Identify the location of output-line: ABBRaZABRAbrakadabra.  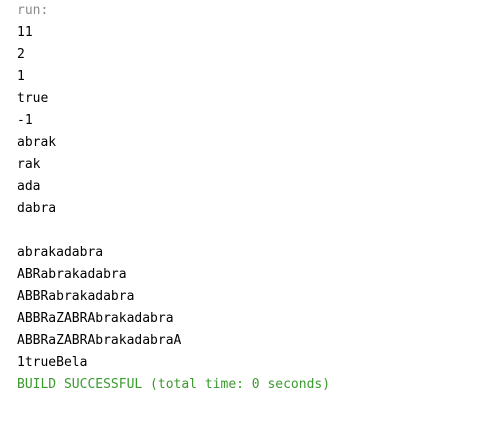
(95, 318).